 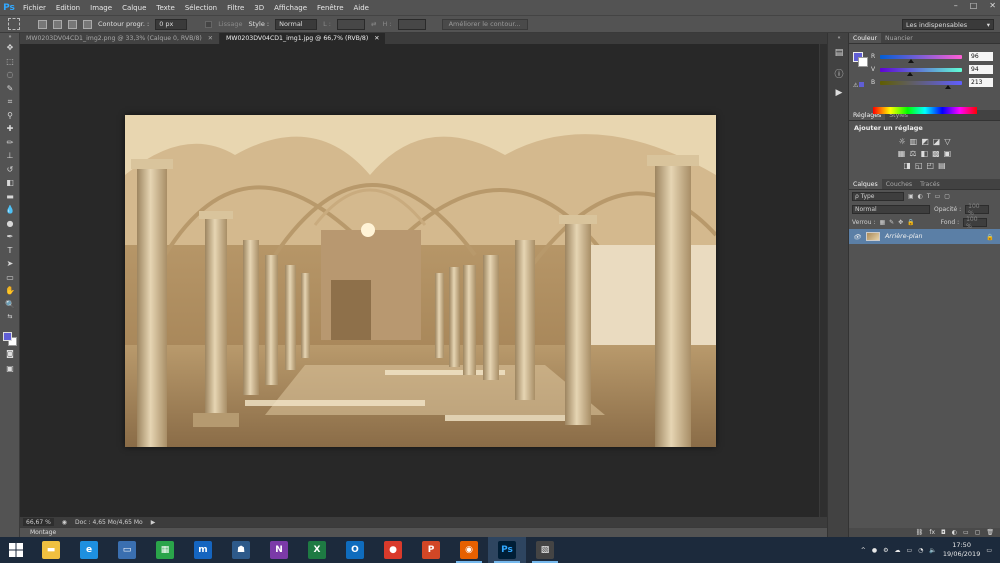 I want to click on tab-calques: Calques, so click(x=865, y=184).